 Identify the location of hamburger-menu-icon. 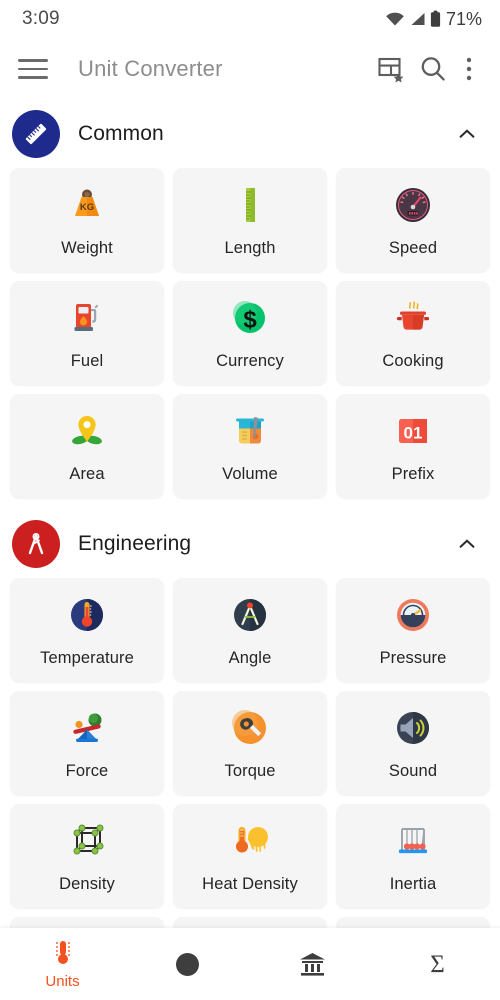
(35, 69).